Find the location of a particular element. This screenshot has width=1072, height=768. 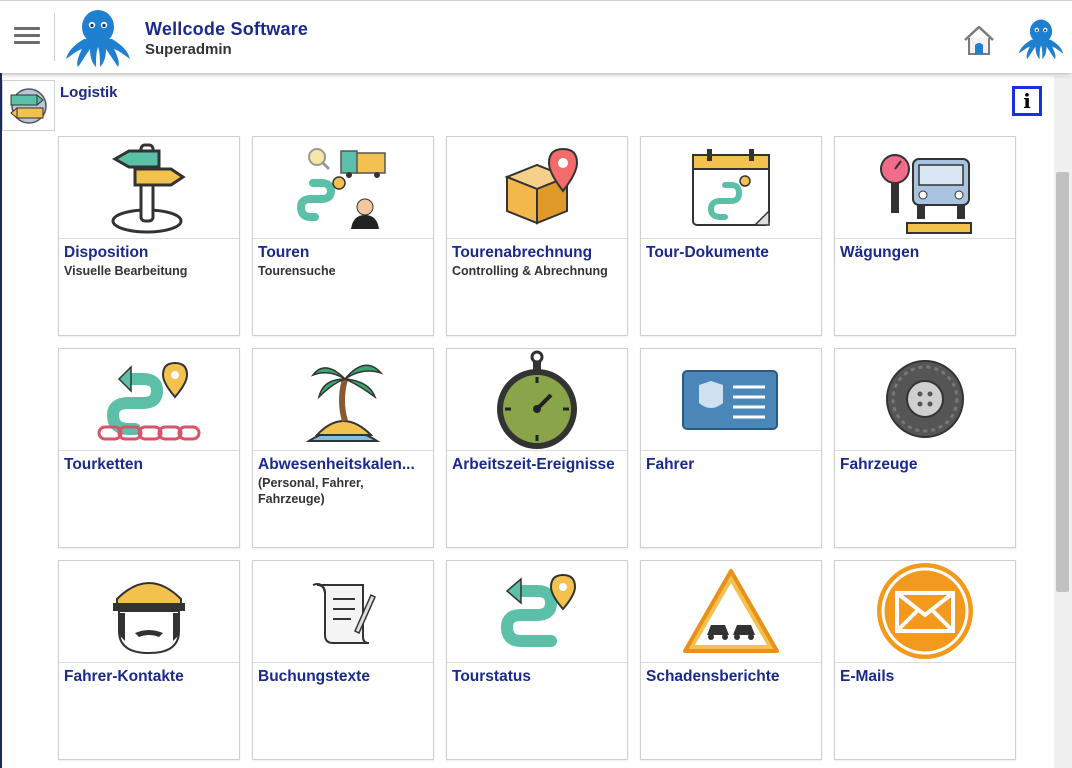

home-icon is located at coordinates (979, 40).